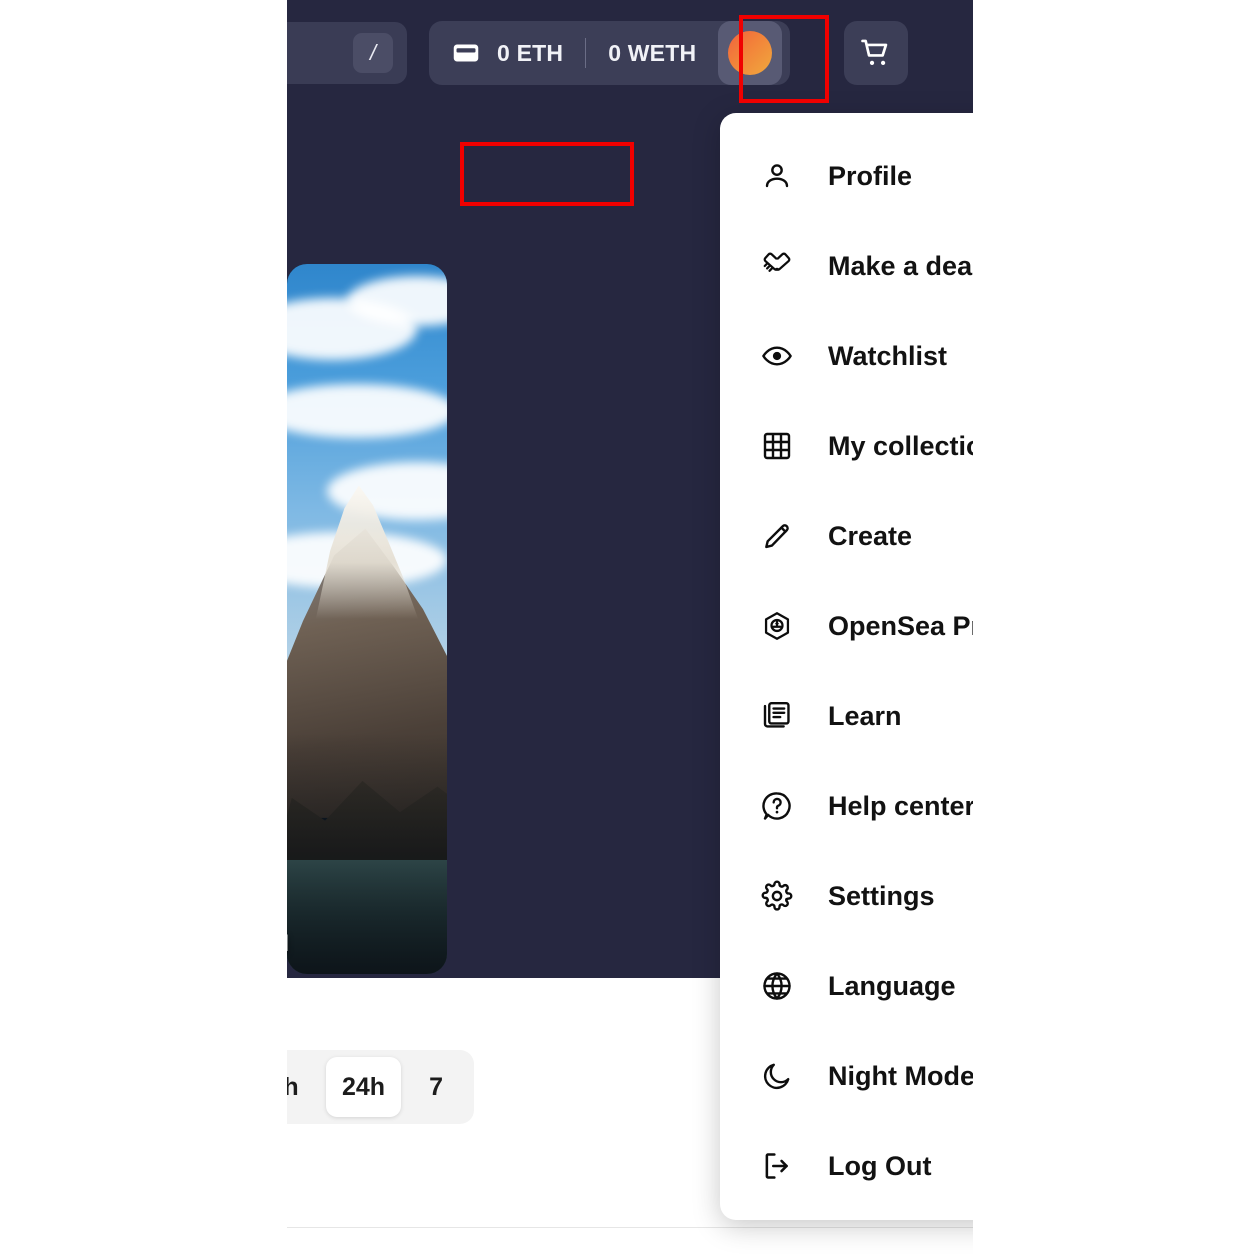  Describe the element at coordinates (777, 986) in the screenshot. I see `globe-icon` at that location.